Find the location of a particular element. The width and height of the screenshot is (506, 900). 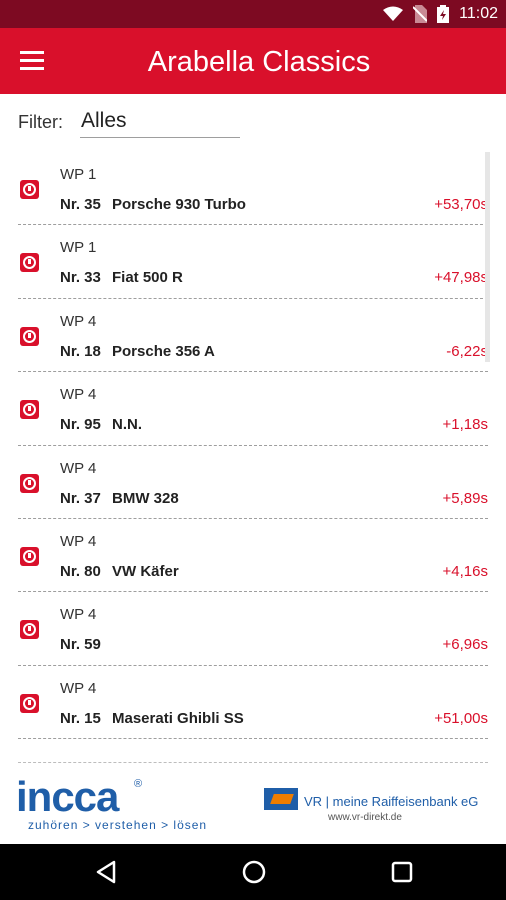

time-delta: -6,22s is located at coordinates (467, 351).